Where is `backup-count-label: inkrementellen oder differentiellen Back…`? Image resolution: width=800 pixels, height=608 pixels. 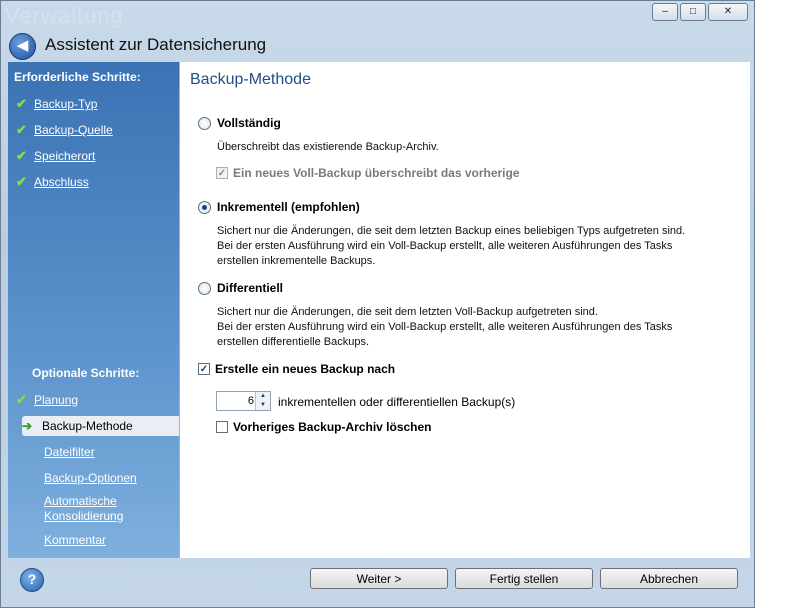
backup-count-label: inkrementellen oder differentiellen Back… is located at coordinates (397, 402).